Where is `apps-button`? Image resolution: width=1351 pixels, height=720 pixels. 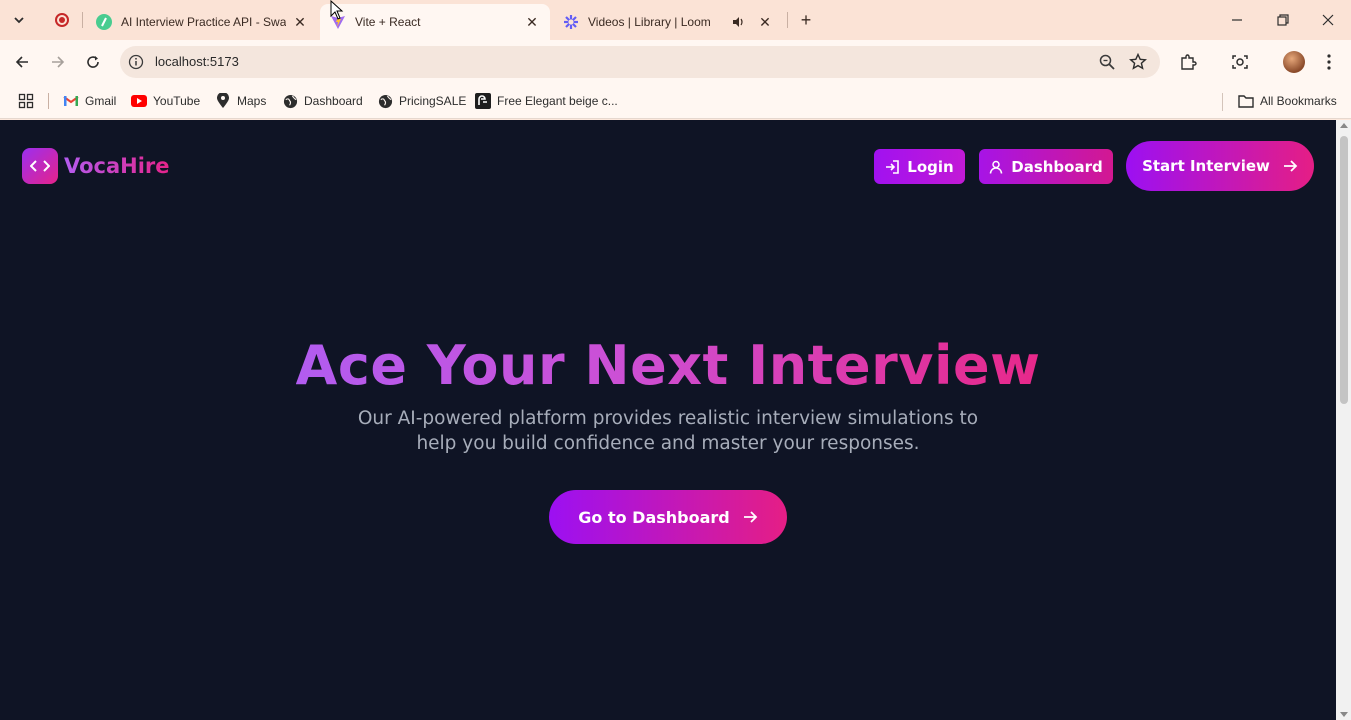 apps-button is located at coordinates (26, 101).